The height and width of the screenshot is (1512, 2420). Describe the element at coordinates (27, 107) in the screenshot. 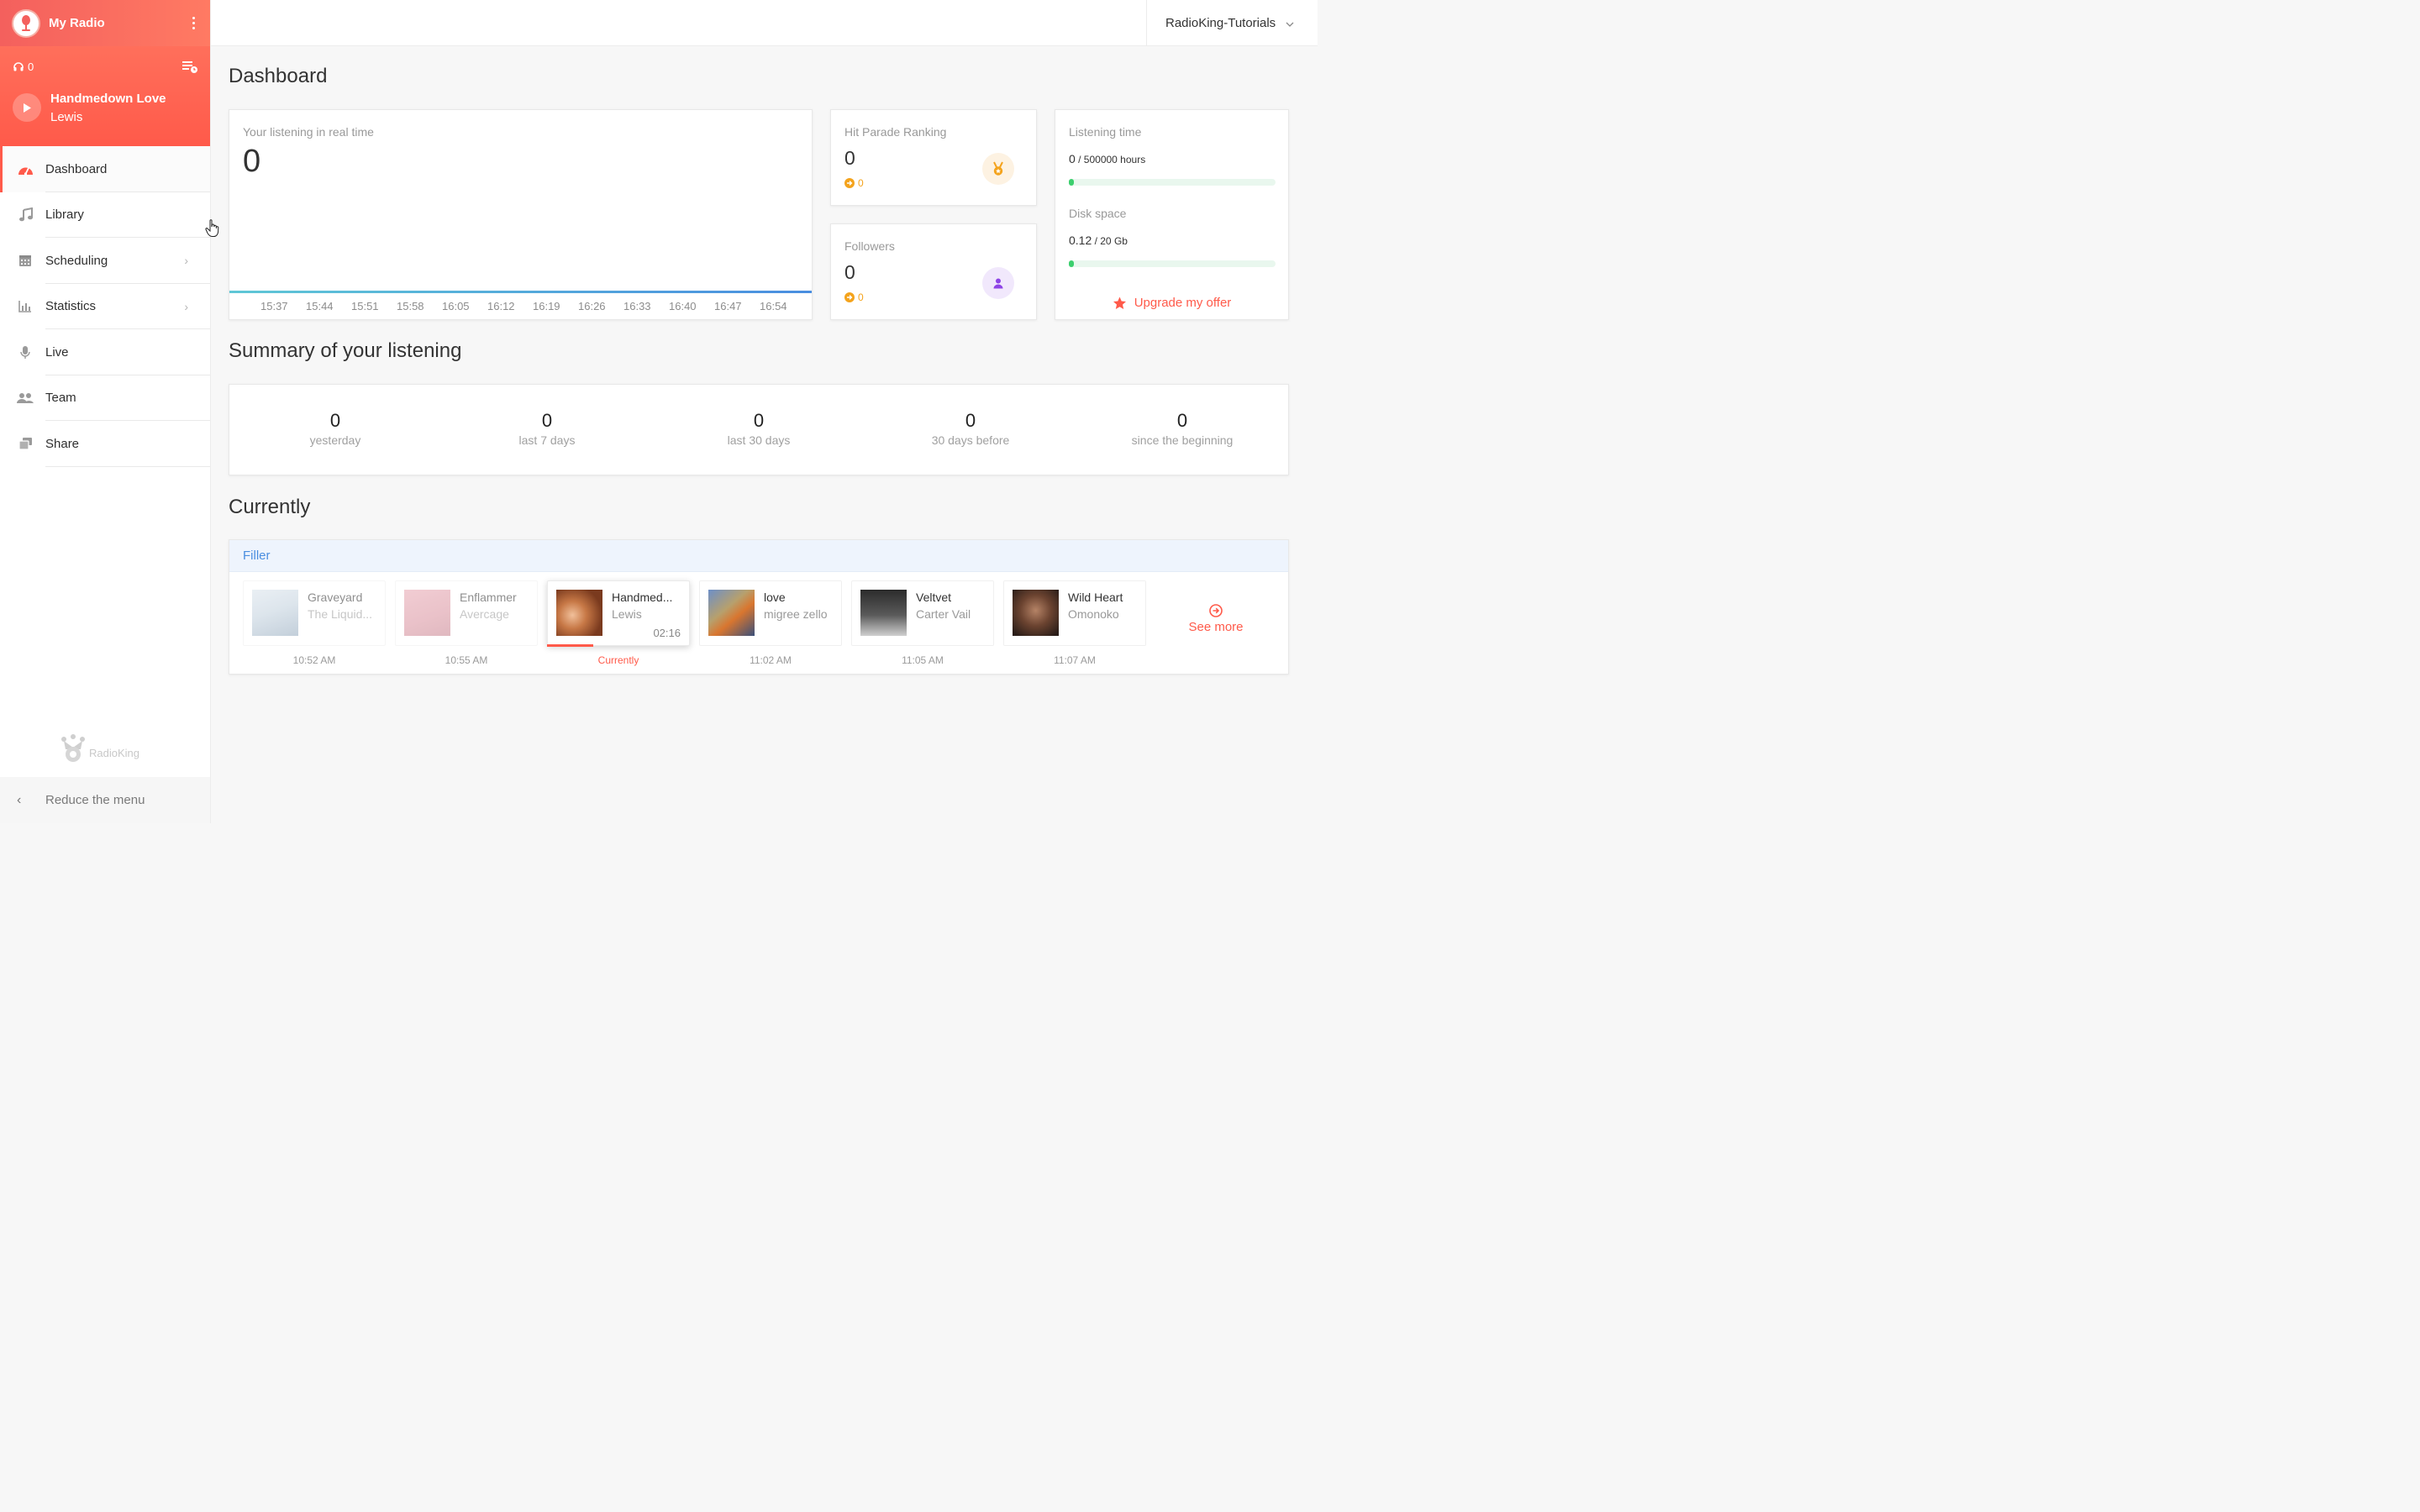

I see `play-button` at that location.